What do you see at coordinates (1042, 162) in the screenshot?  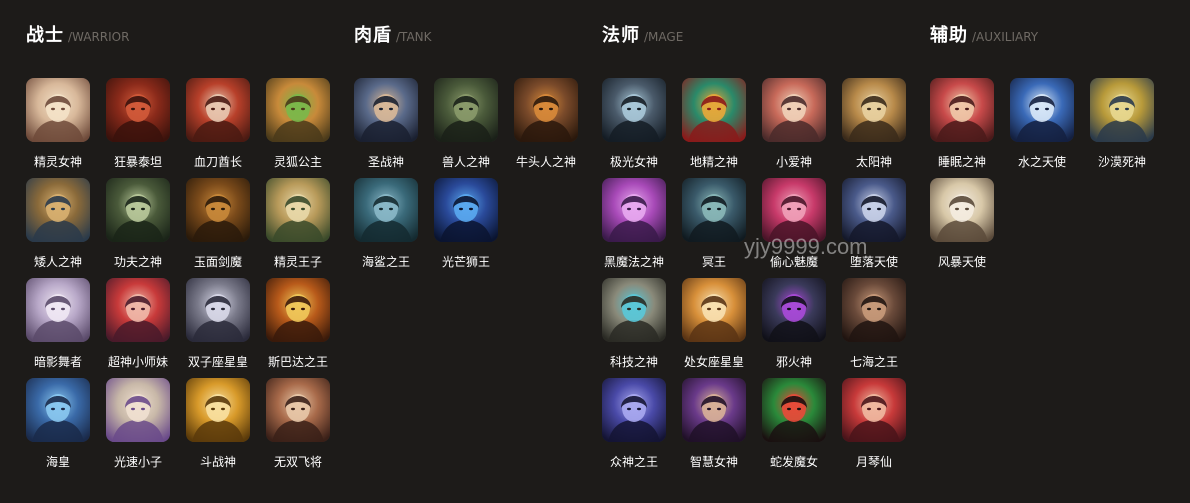 I see `hero-name: 水之天使` at bounding box center [1042, 162].